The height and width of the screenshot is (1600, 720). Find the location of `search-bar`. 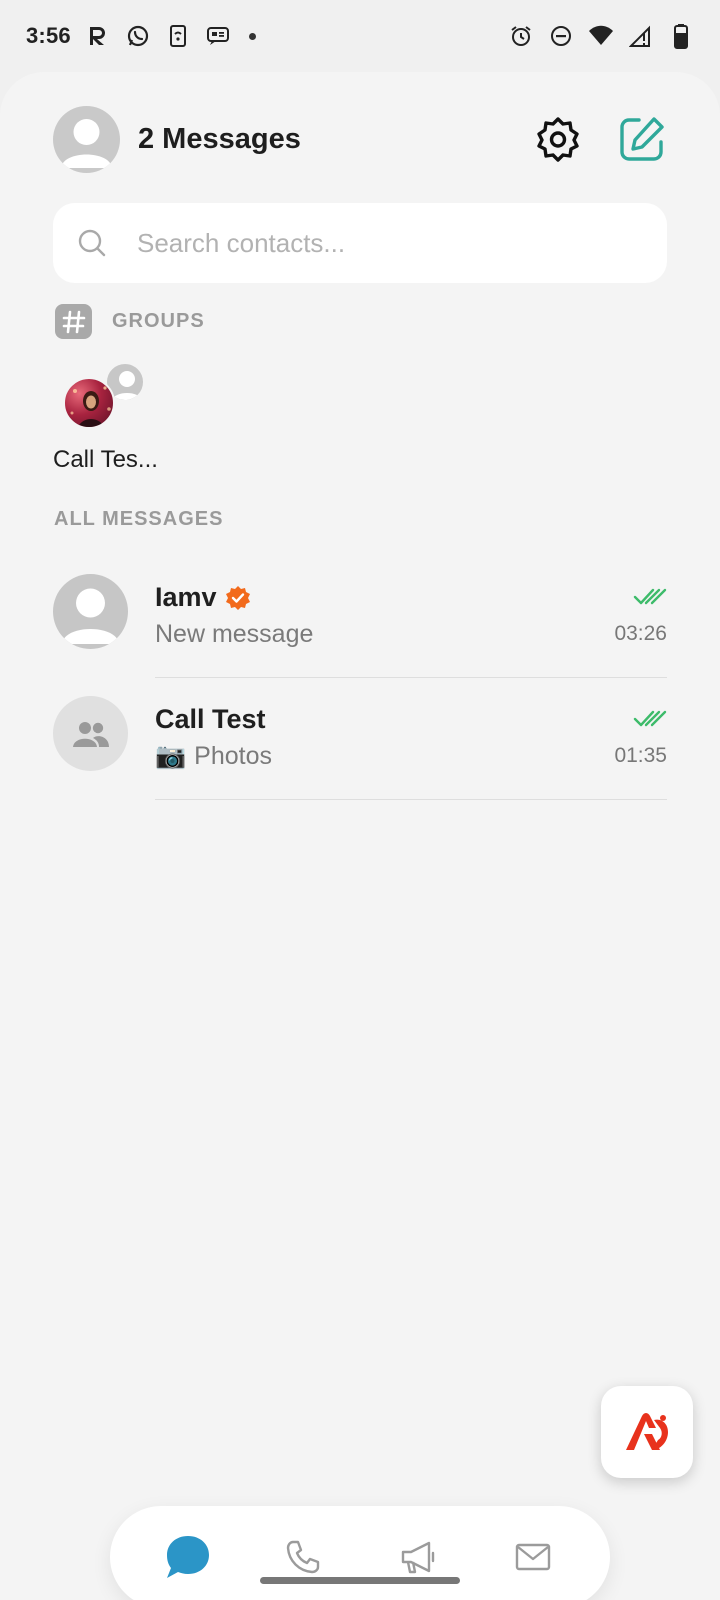

search-bar is located at coordinates (360, 243).